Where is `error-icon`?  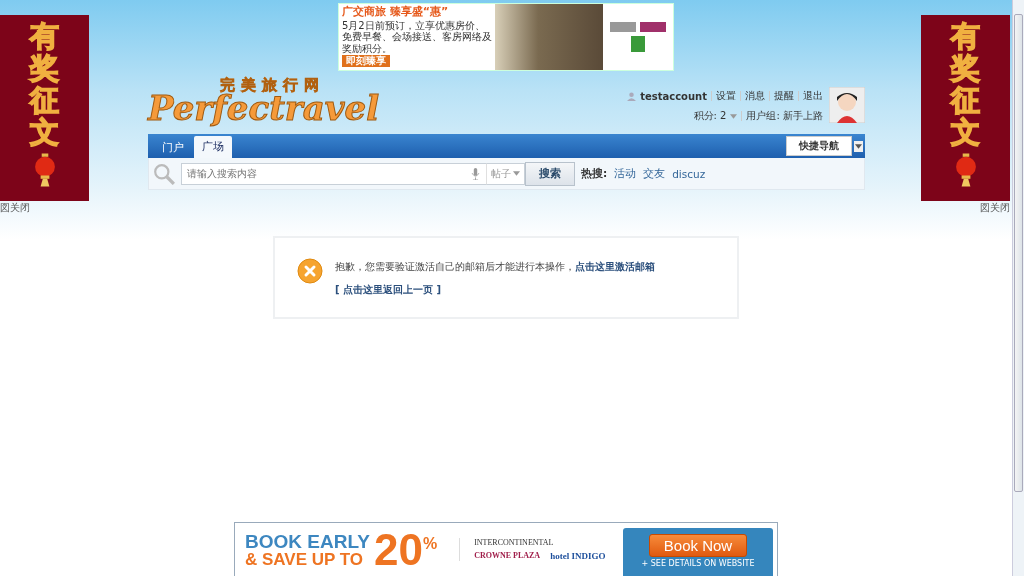
error-icon is located at coordinates (310, 271).